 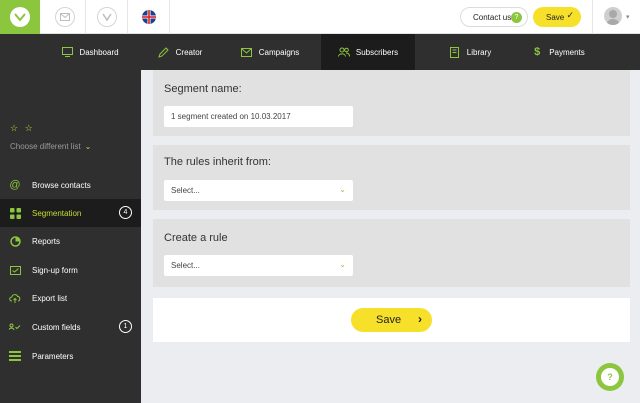 What do you see at coordinates (258, 265) in the screenshot?
I see `create-rule-select: Select... ⌄` at bounding box center [258, 265].